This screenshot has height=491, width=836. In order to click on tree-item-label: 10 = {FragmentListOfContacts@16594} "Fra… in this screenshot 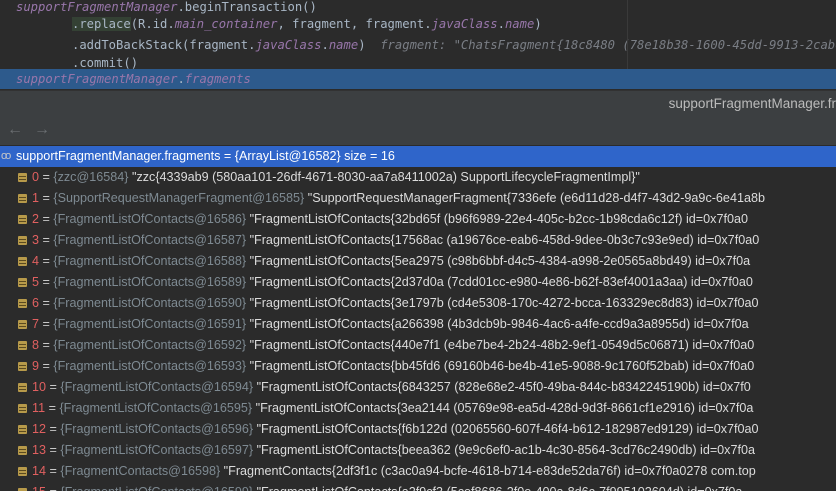, I will do `click(391, 387)`.